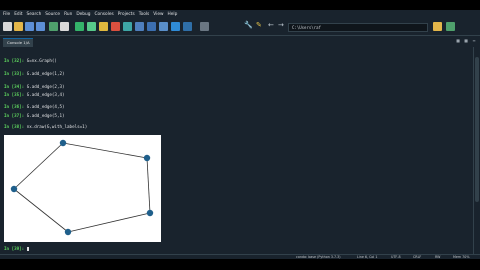 This screenshot has width=480, height=270. What do you see at coordinates (417, 257) in the screenshot?
I see `status-eol: CRLF` at bounding box center [417, 257].